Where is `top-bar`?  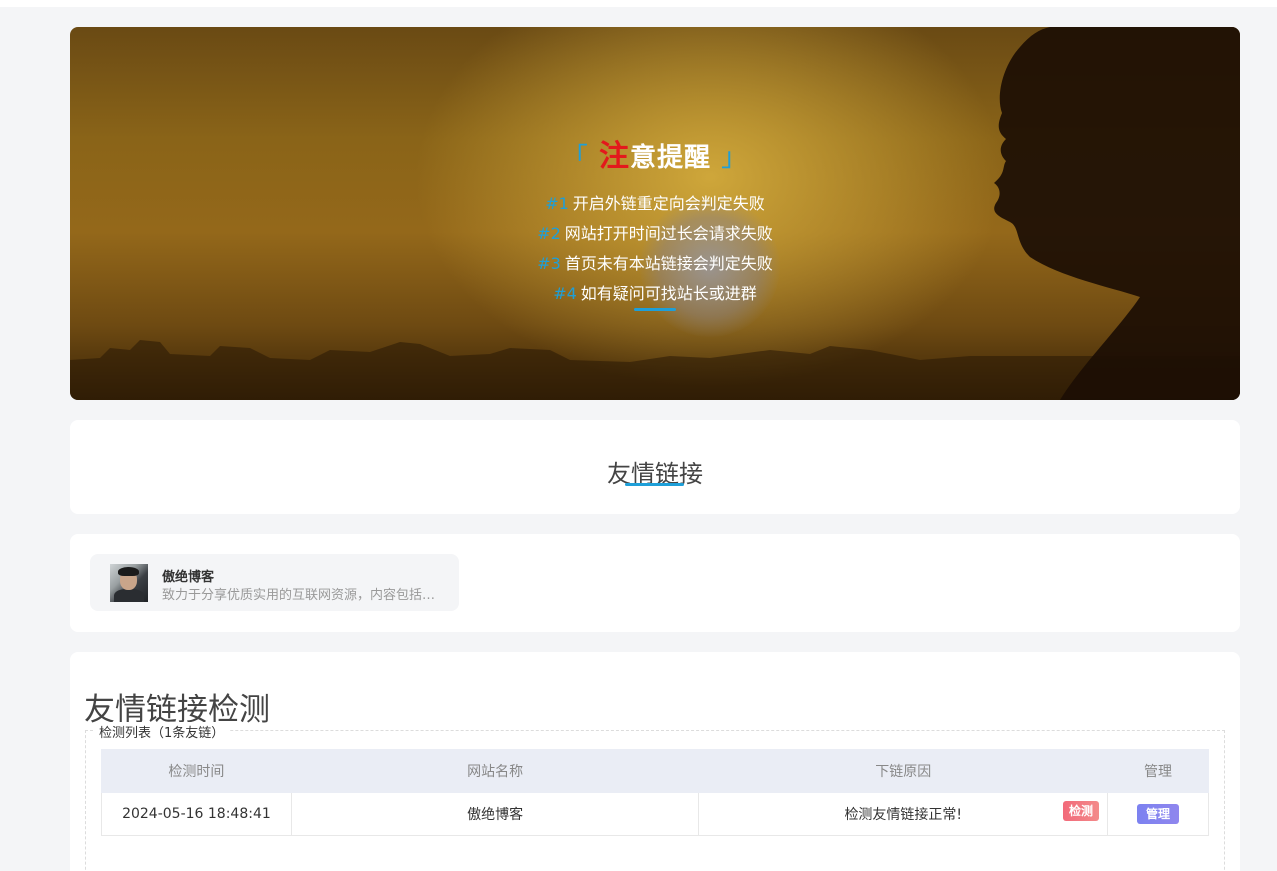 top-bar is located at coordinates (638, 3).